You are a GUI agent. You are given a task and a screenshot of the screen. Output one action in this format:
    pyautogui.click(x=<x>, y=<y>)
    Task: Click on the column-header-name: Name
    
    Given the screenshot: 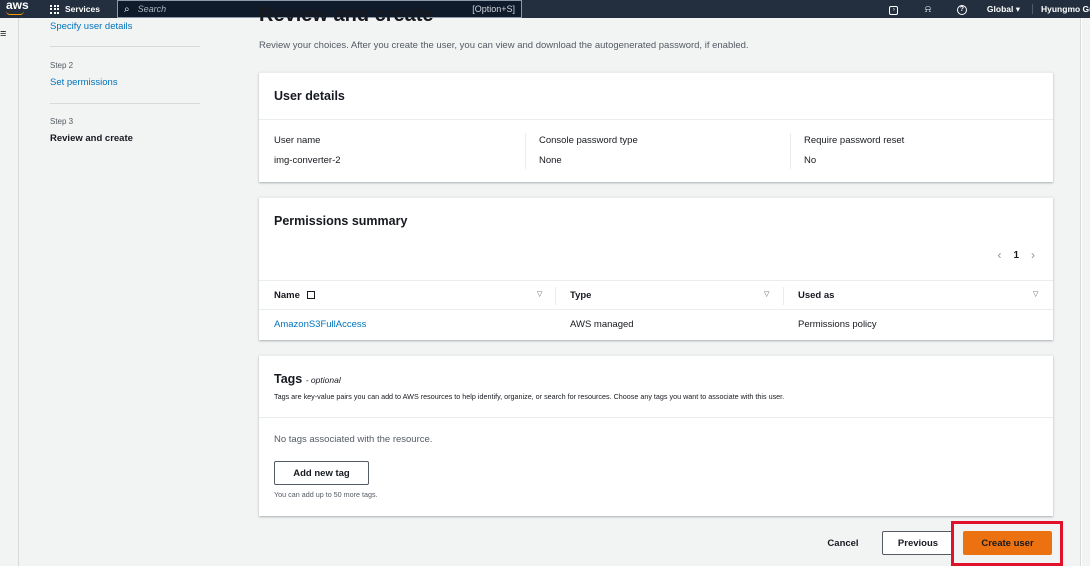 What is the action you would take?
    pyautogui.click(x=294, y=295)
    